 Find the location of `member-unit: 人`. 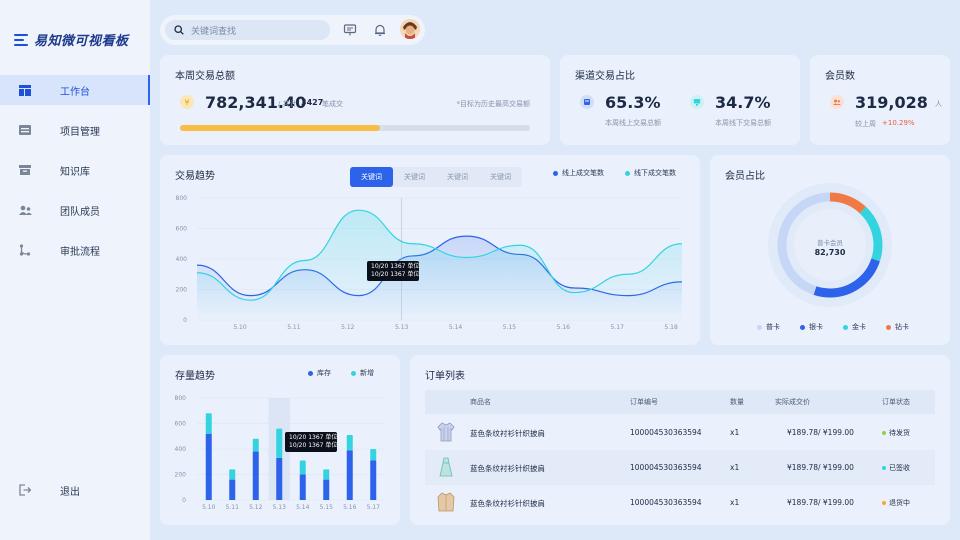

member-unit: 人 is located at coordinates (938, 104).